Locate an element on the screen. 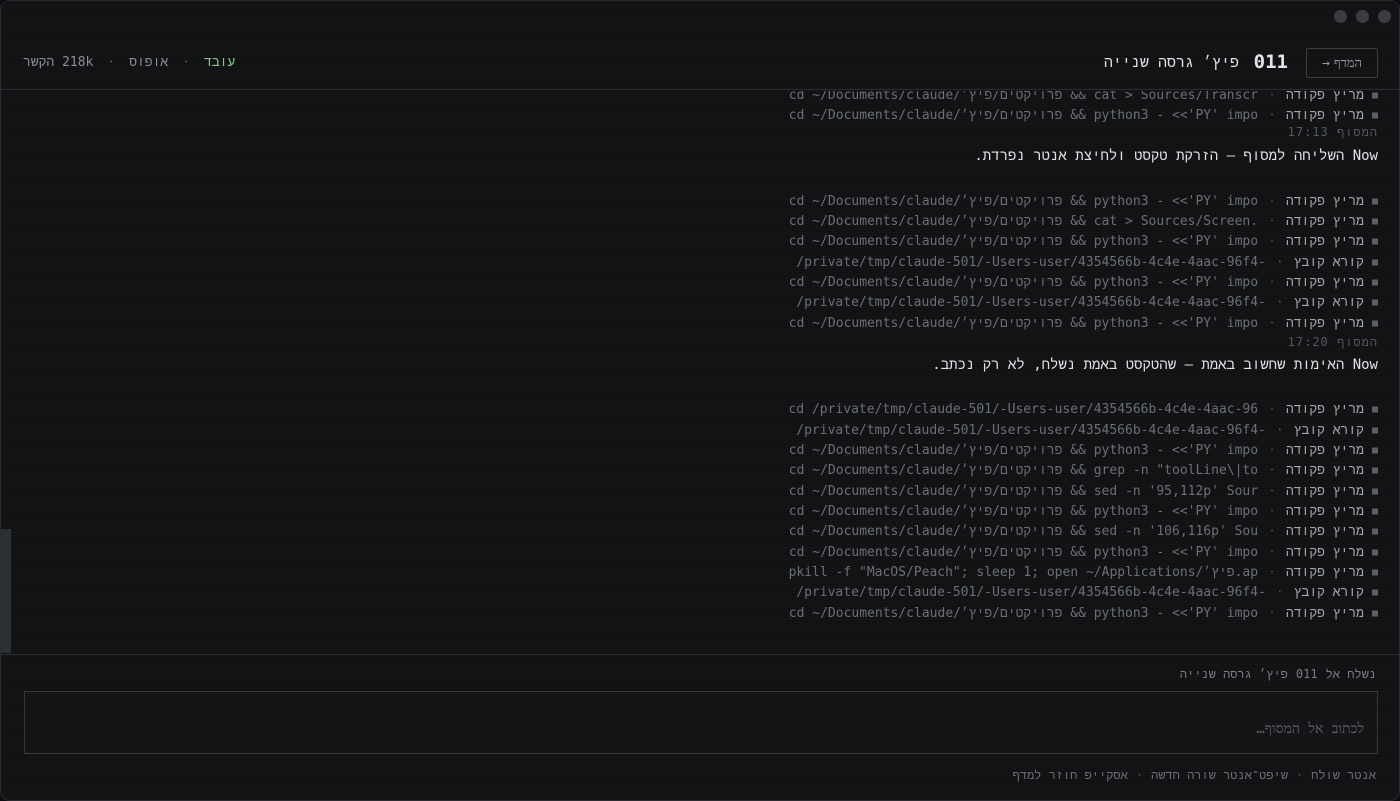 Image resolution: width=1400 pixels, height=801 pixels. context-size: 218k הקשר is located at coordinates (58, 62).